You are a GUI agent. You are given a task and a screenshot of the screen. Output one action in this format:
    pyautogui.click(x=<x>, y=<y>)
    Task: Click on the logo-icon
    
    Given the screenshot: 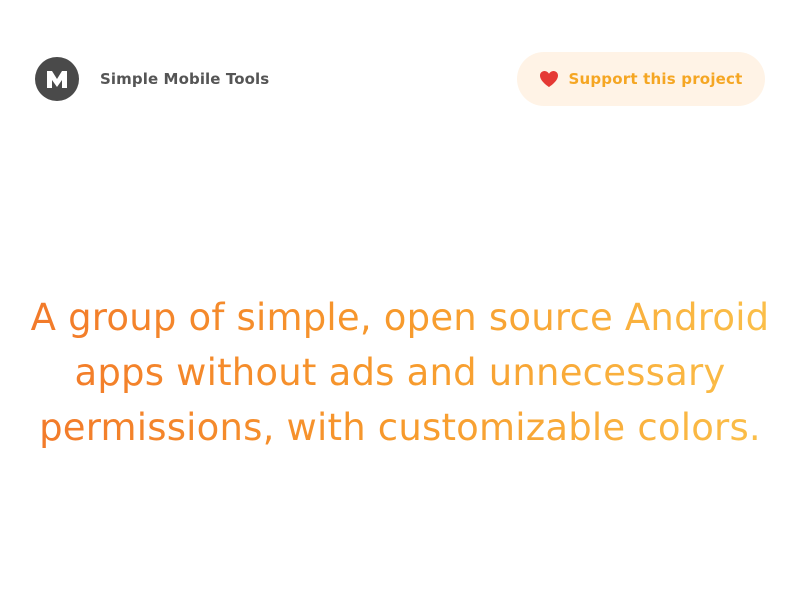 What is the action you would take?
    pyautogui.click(x=57, y=79)
    